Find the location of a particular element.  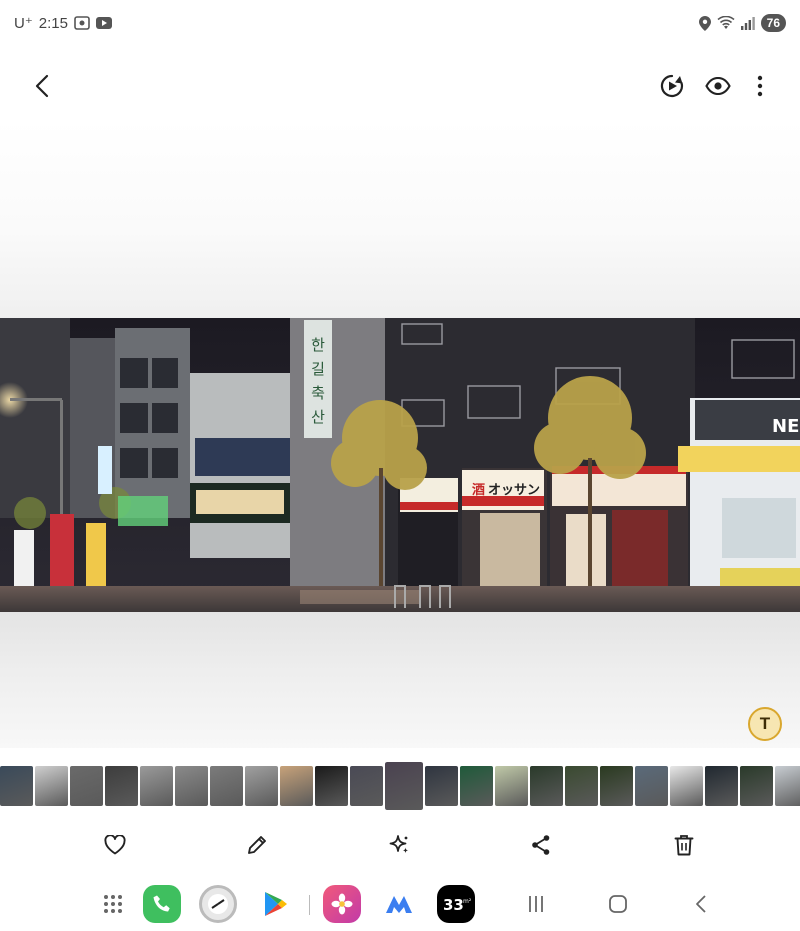

phone-app is located at coordinates (162, 904).